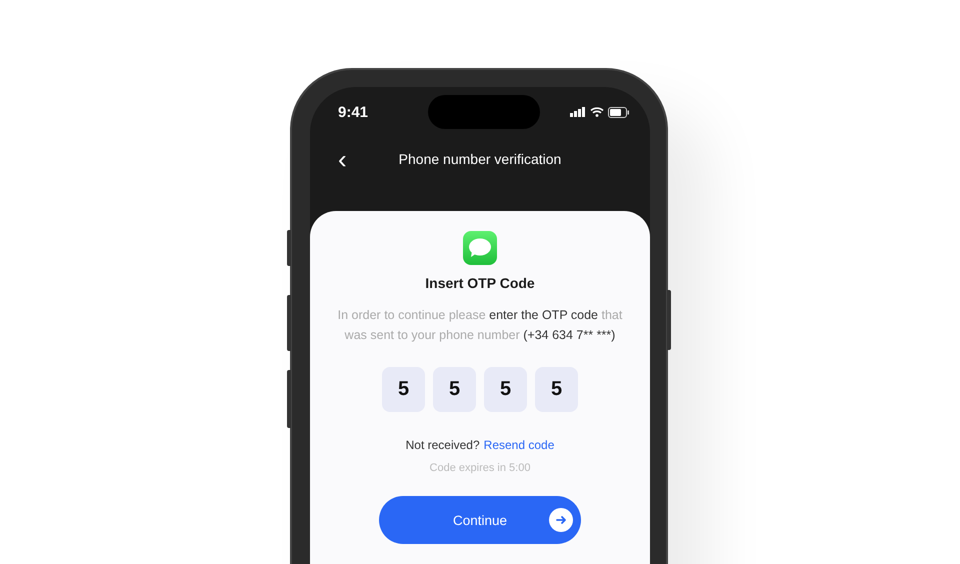 This screenshot has height=564, width=960. What do you see at coordinates (480, 468) in the screenshot?
I see `expiry-text: Code expires in 5:00` at bounding box center [480, 468].